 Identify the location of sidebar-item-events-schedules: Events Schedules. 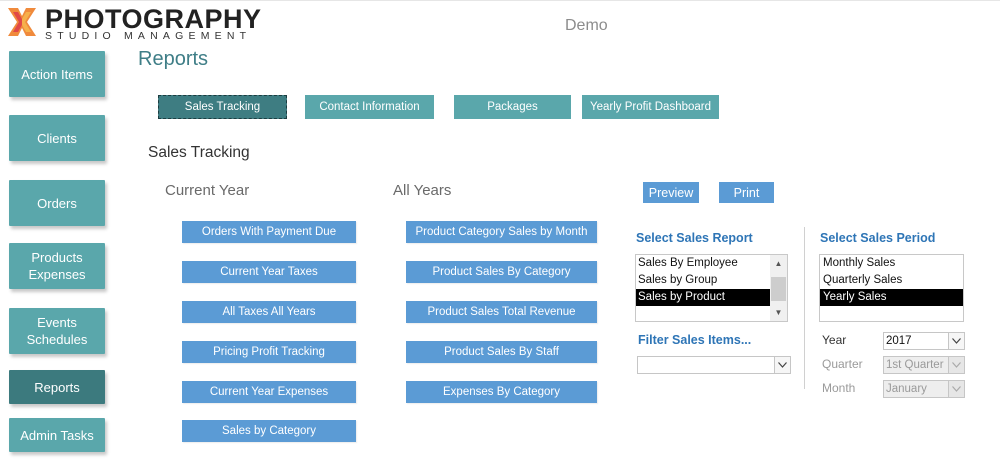
(57, 331).